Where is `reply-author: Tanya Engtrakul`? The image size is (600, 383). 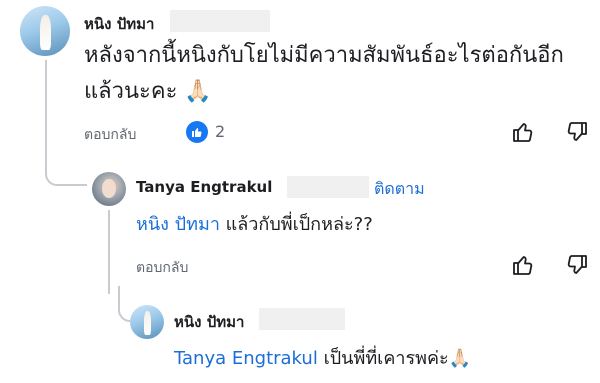
reply-author: Tanya Engtrakul is located at coordinates (204, 187).